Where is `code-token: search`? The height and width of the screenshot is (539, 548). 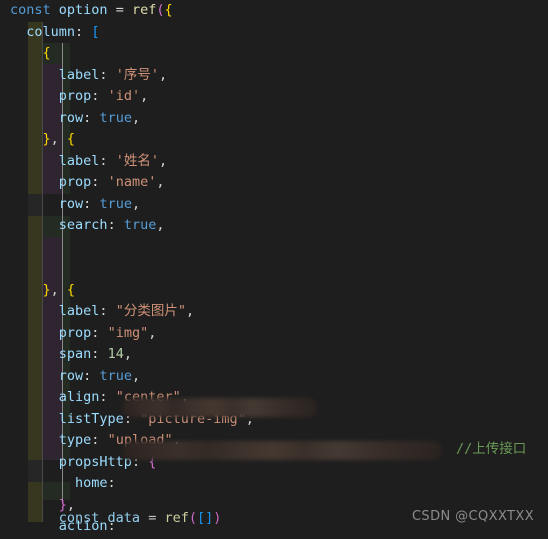 code-token: search is located at coordinates (83, 225).